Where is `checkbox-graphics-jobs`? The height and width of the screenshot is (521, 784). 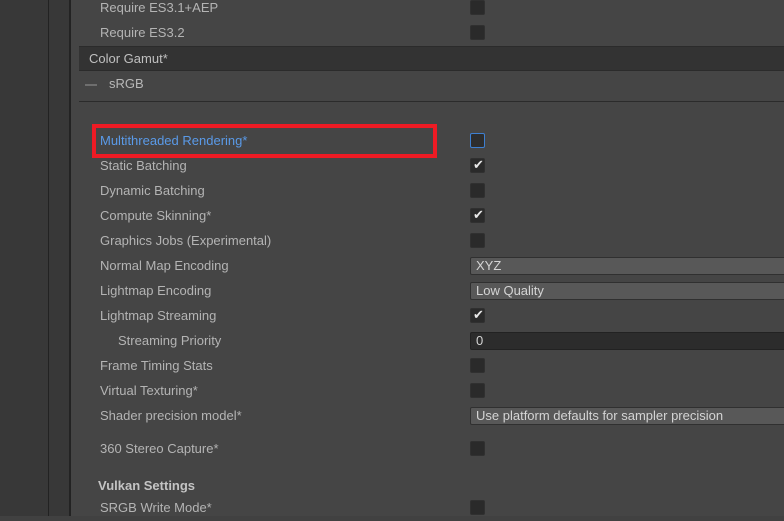
checkbox-graphics-jobs is located at coordinates (477, 240).